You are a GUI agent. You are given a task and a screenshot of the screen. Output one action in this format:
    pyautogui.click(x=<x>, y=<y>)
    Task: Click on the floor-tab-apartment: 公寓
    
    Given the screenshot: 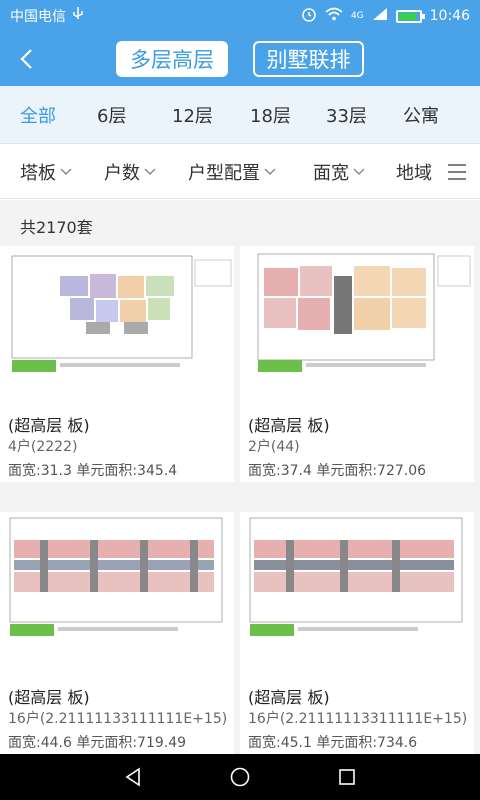 What is the action you would take?
    pyautogui.click(x=421, y=115)
    